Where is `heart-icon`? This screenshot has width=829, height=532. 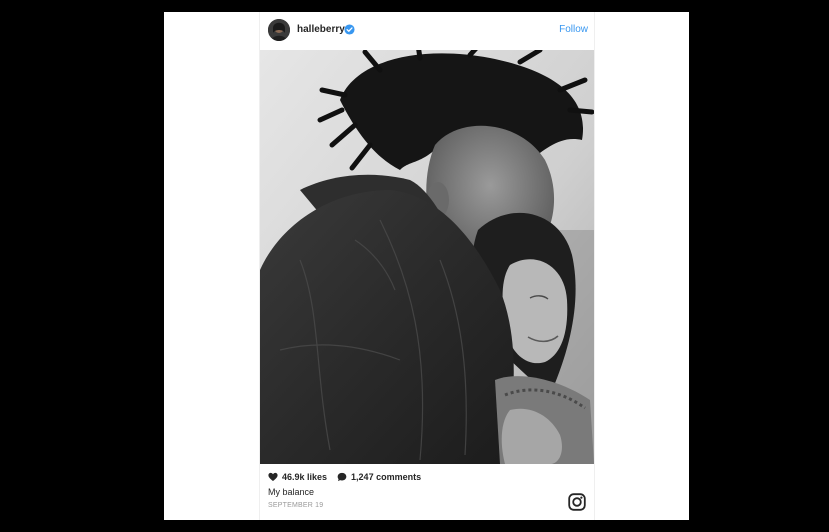
heart-icon is located at coordinates (273, 477).